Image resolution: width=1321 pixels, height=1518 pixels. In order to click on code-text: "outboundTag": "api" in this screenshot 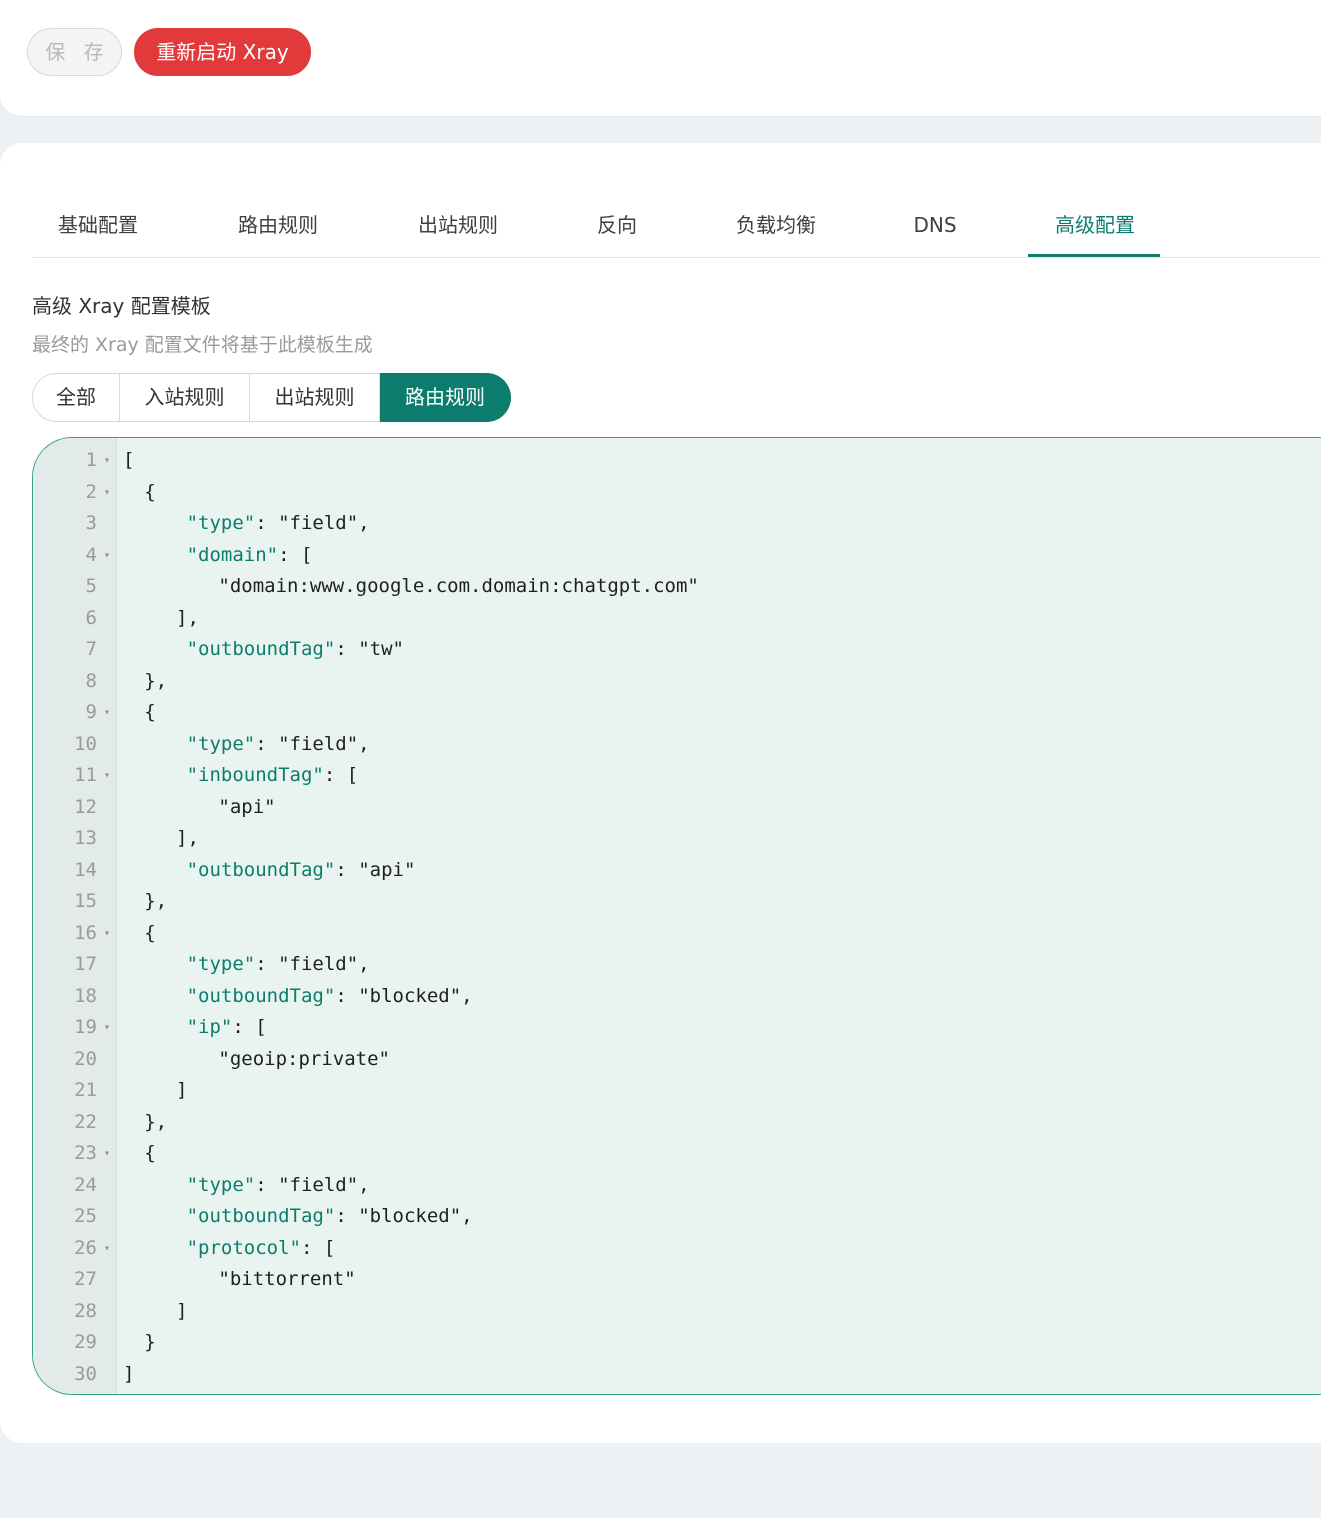, I will do `click(301, 871)`.